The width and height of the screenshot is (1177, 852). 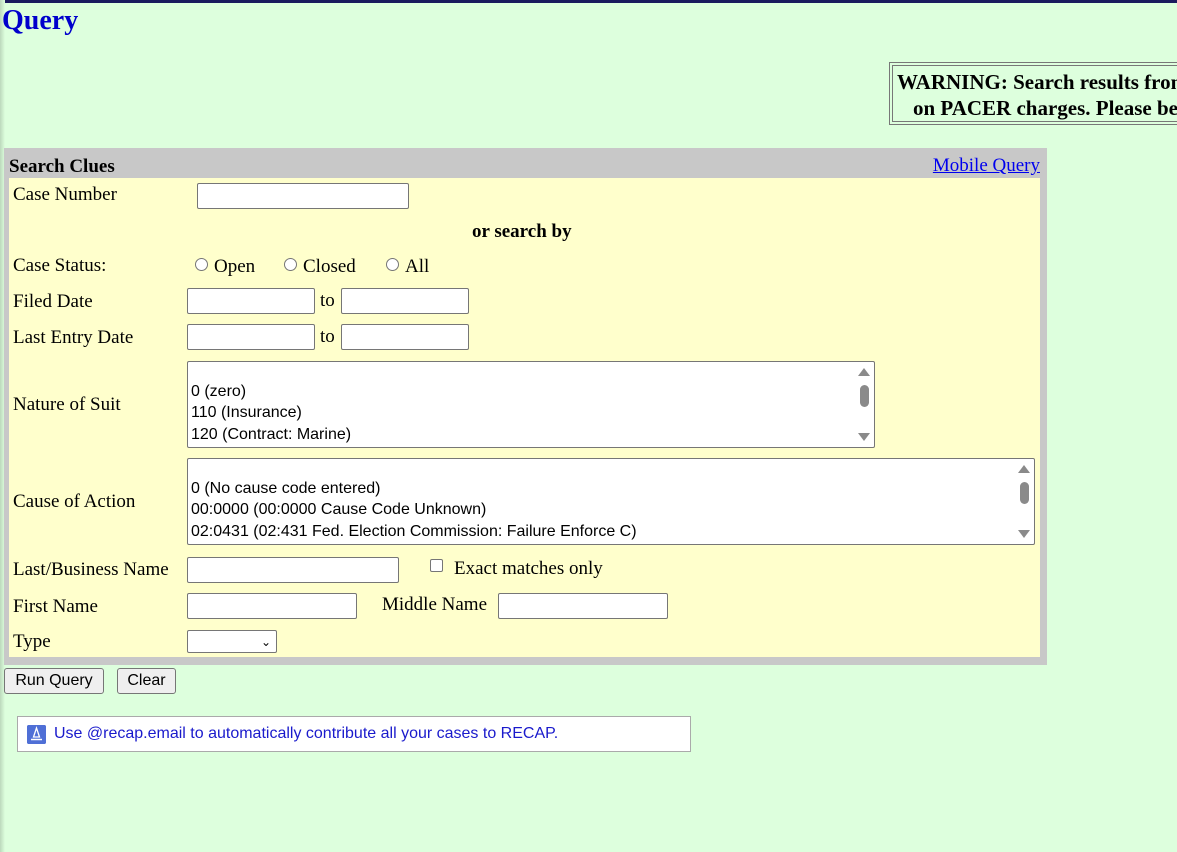 What do you see at coordinates (60, 265) in the screenshot?
I see `case-status-label: Case Status:` at bounding box center [60, 265].